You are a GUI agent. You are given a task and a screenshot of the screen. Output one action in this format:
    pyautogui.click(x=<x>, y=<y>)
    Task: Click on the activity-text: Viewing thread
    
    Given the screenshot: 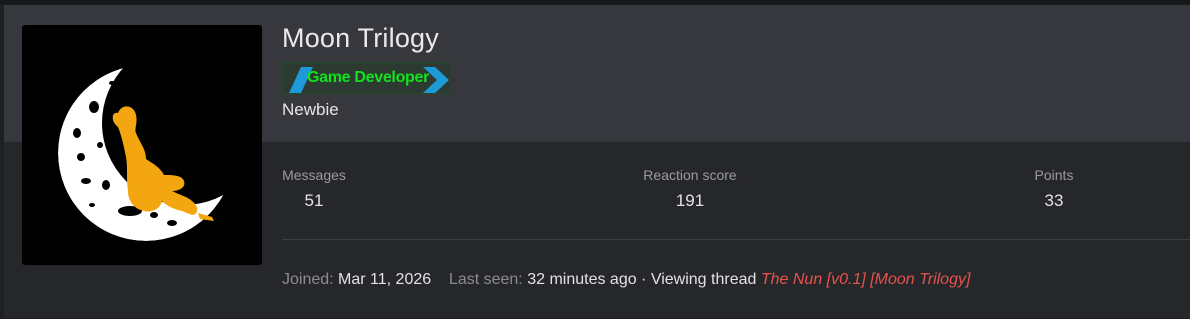 What is the action you would take?
    pyautogui.click(x=703, y=279)
    